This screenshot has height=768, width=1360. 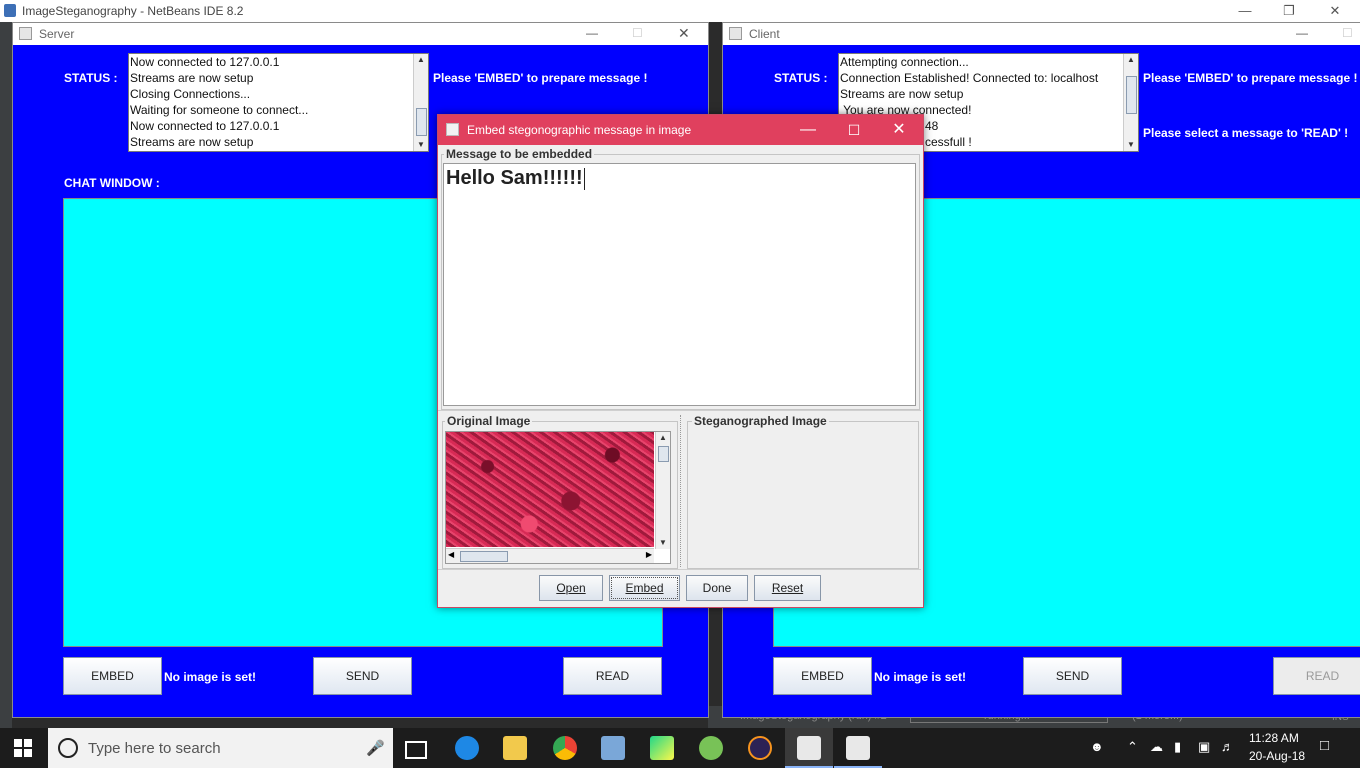 What do you see at coordinates (210, 677) in the screenshot?
I see `server-no-image-label: No image is set!` at bounding box center [210, 677].